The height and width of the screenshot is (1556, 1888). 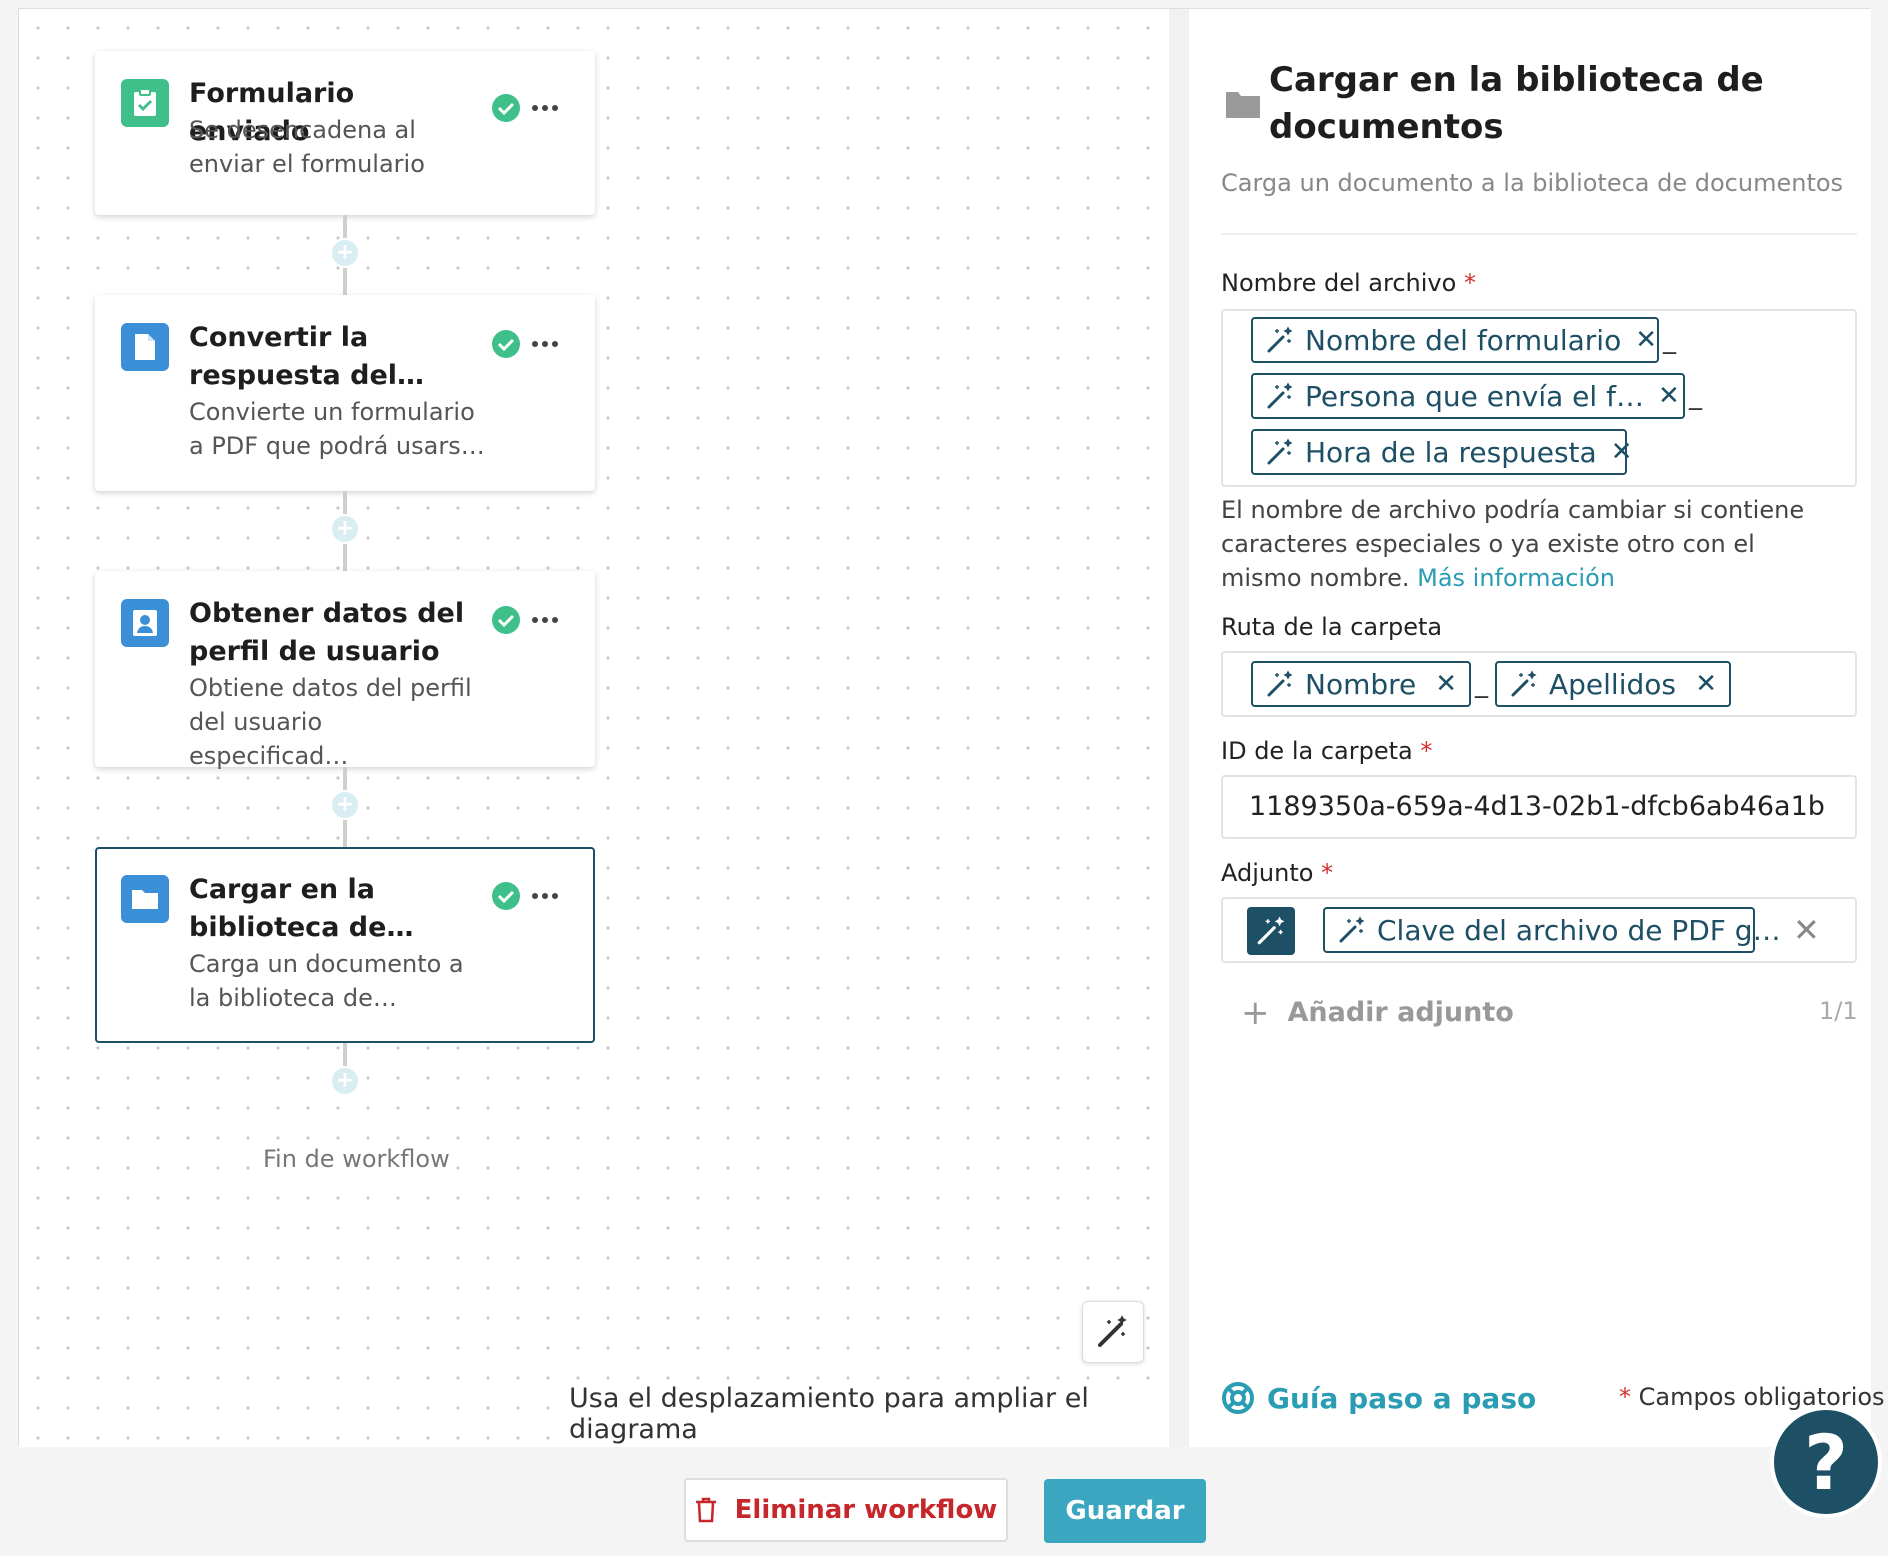 I want to click on attachment-field: Clave del archivo de PDF g… ✕, so click(x=1539, y=930).